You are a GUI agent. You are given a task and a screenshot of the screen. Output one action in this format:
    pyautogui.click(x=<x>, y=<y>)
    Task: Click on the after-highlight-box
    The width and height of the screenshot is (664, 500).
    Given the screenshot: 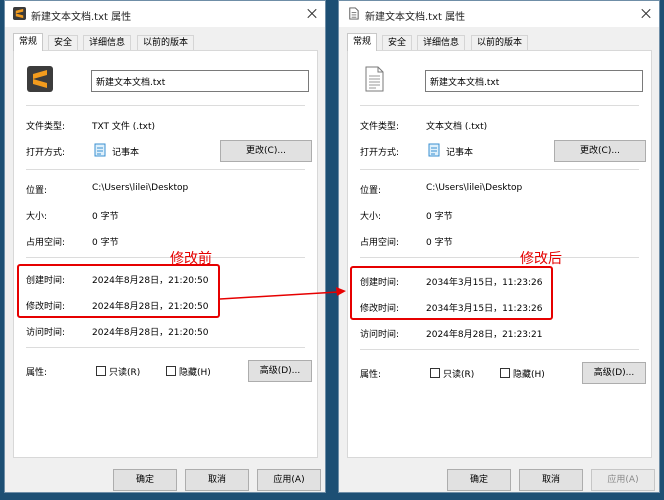 What is the action you would take?
    pyautogui.click(x=451, y=293)
    